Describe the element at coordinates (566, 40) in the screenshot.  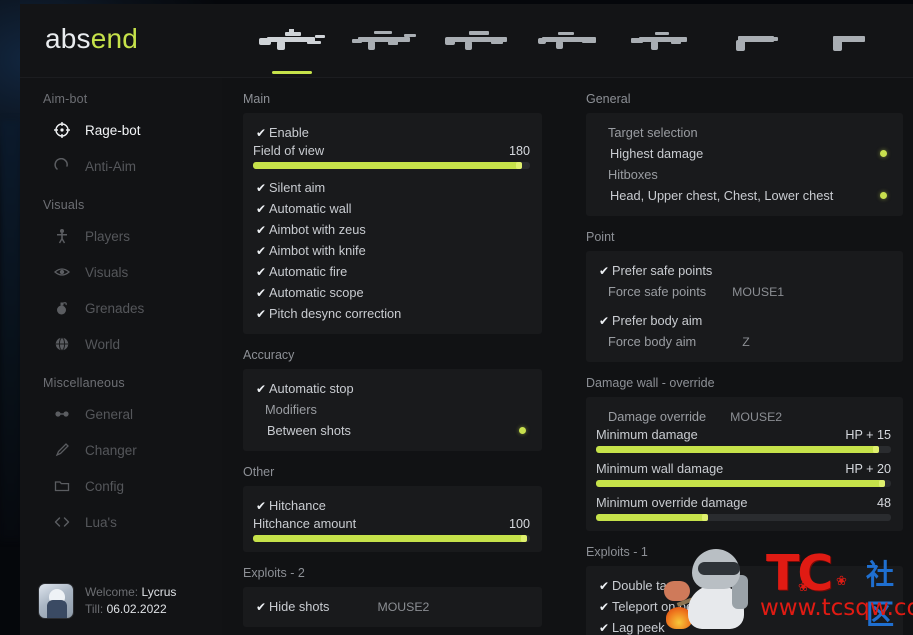
I see `auto-sniper-icon` at that location.